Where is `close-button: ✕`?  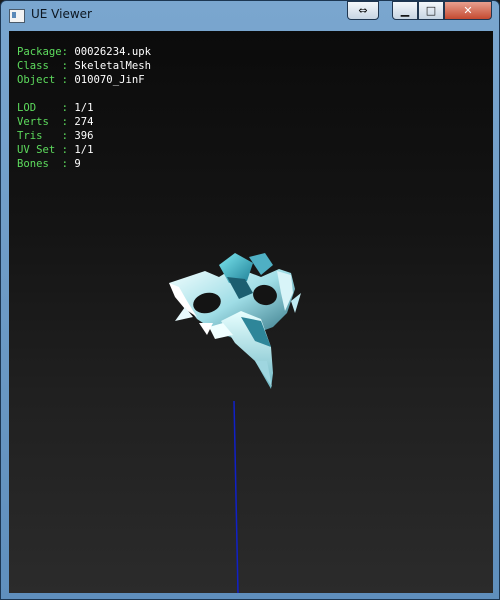
close-button: ✕ is located at coordinates (468, 10).